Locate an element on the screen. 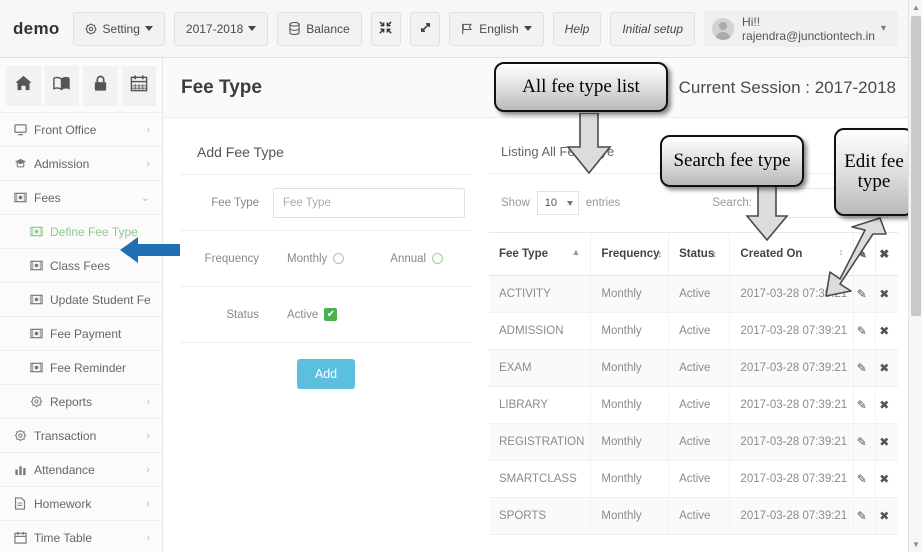 The image size is (922, 552). add-button: Add is located at coordinates (326, 374).